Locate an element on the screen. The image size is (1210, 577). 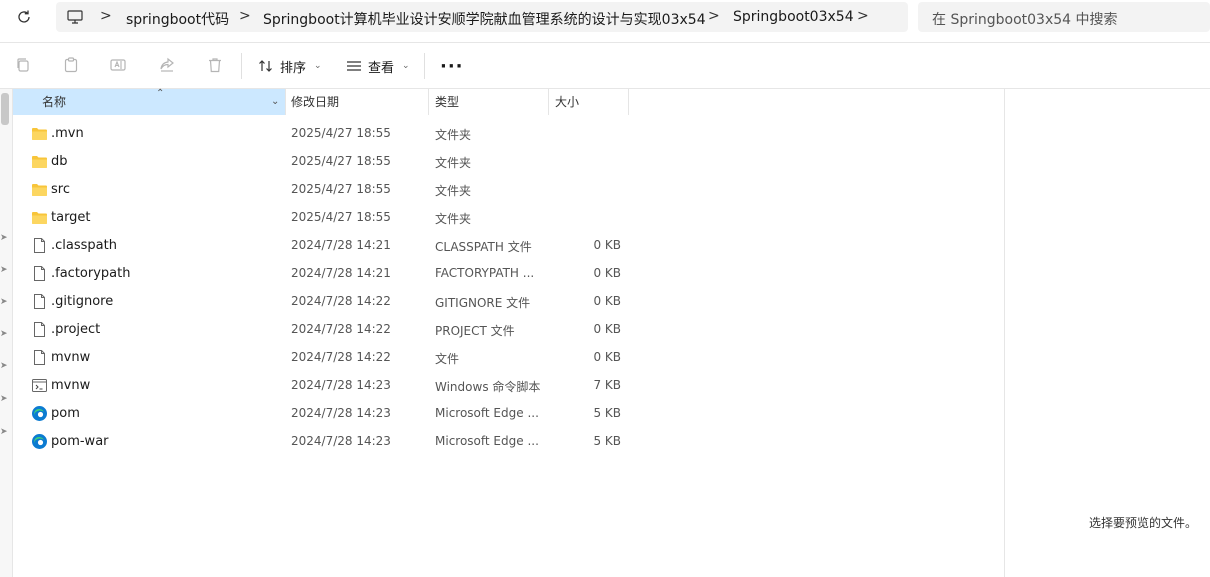
breadcrumb-item: Springboot03x54 is located at coordinates (793, 17).